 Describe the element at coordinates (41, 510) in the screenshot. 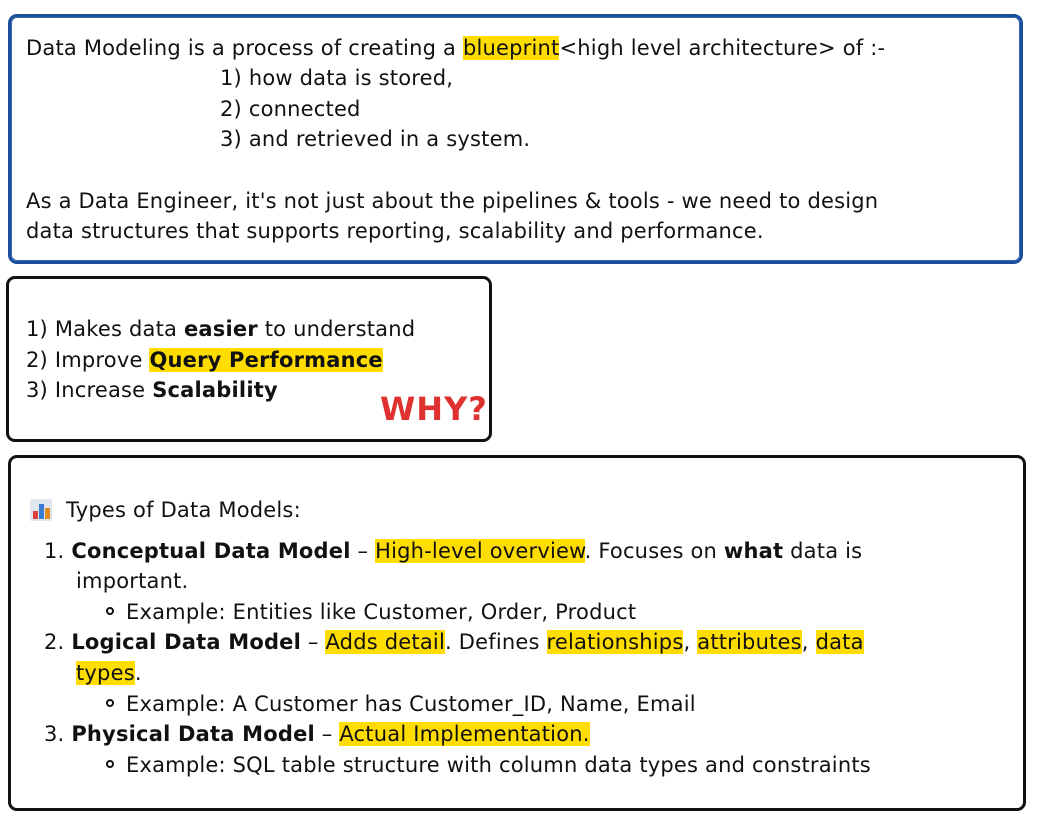

I see `bar-chart-icon` at that location.